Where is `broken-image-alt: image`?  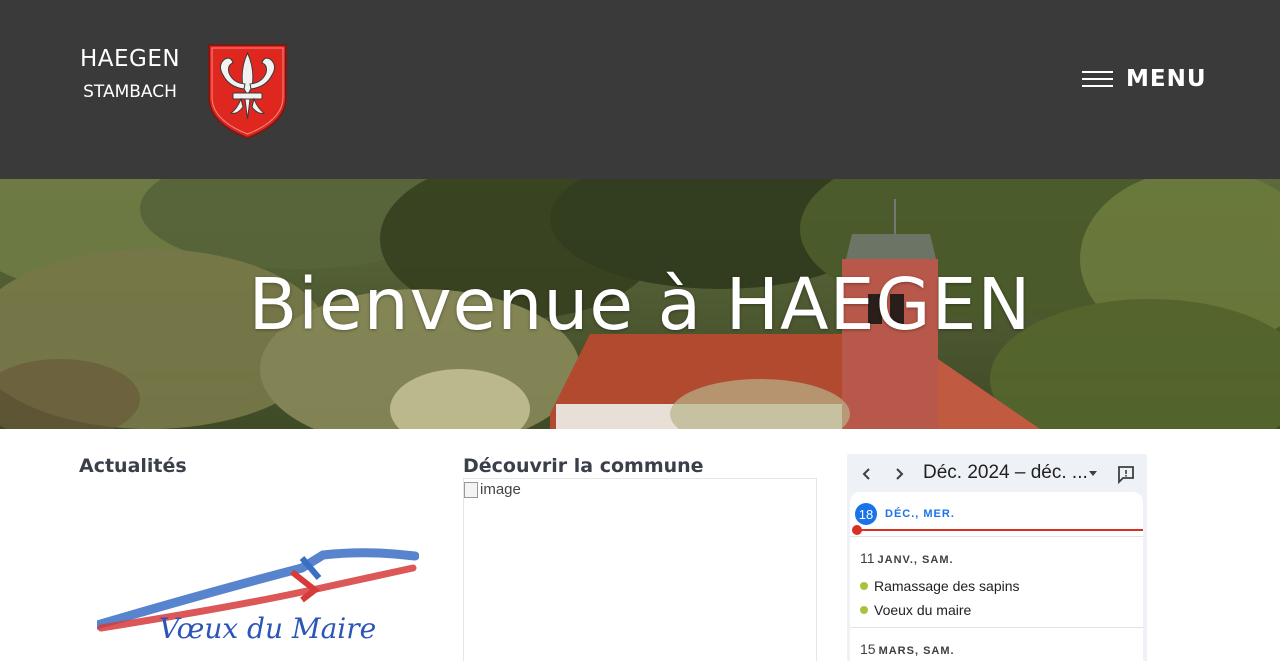 broken-image-alt: image is located at coordinates (500, 489).